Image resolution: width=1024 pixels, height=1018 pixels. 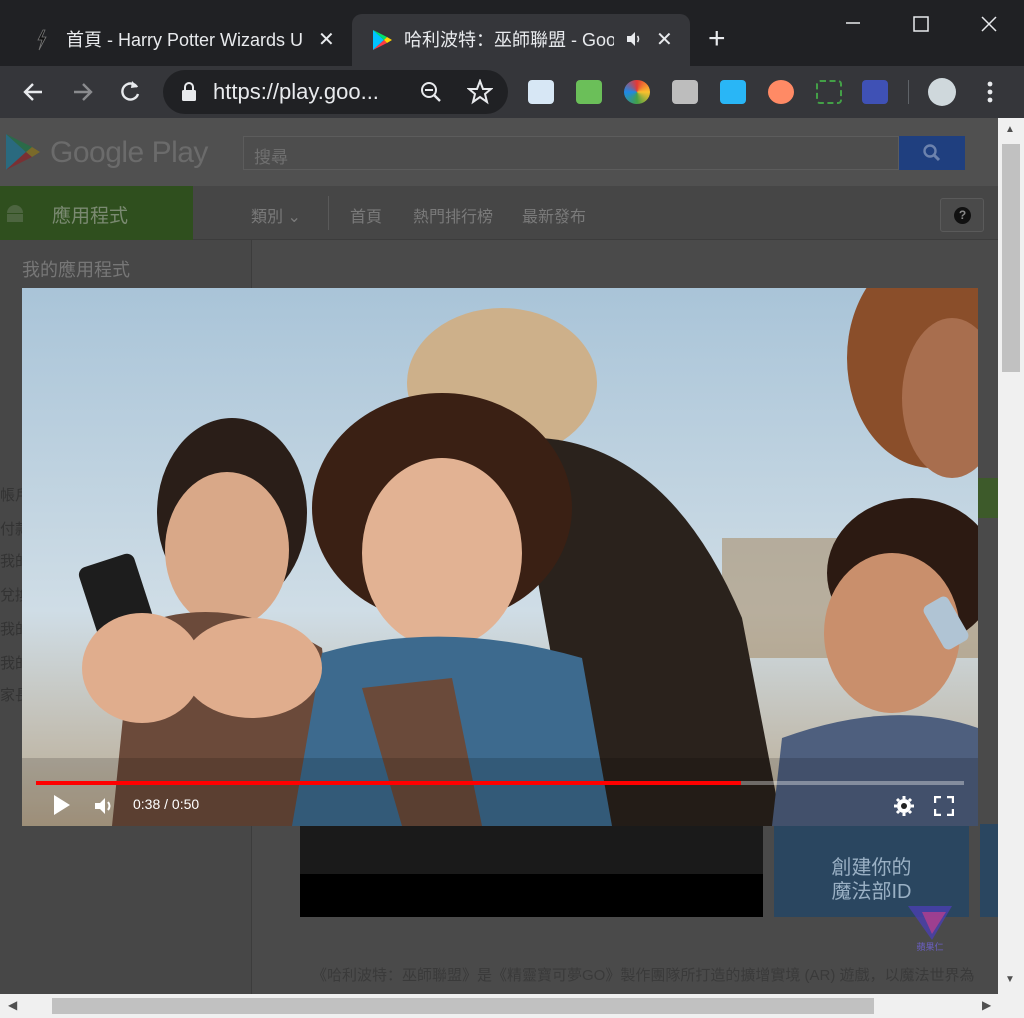 I want to click on google-play-favicon-icon, so click(x=382, y=40).